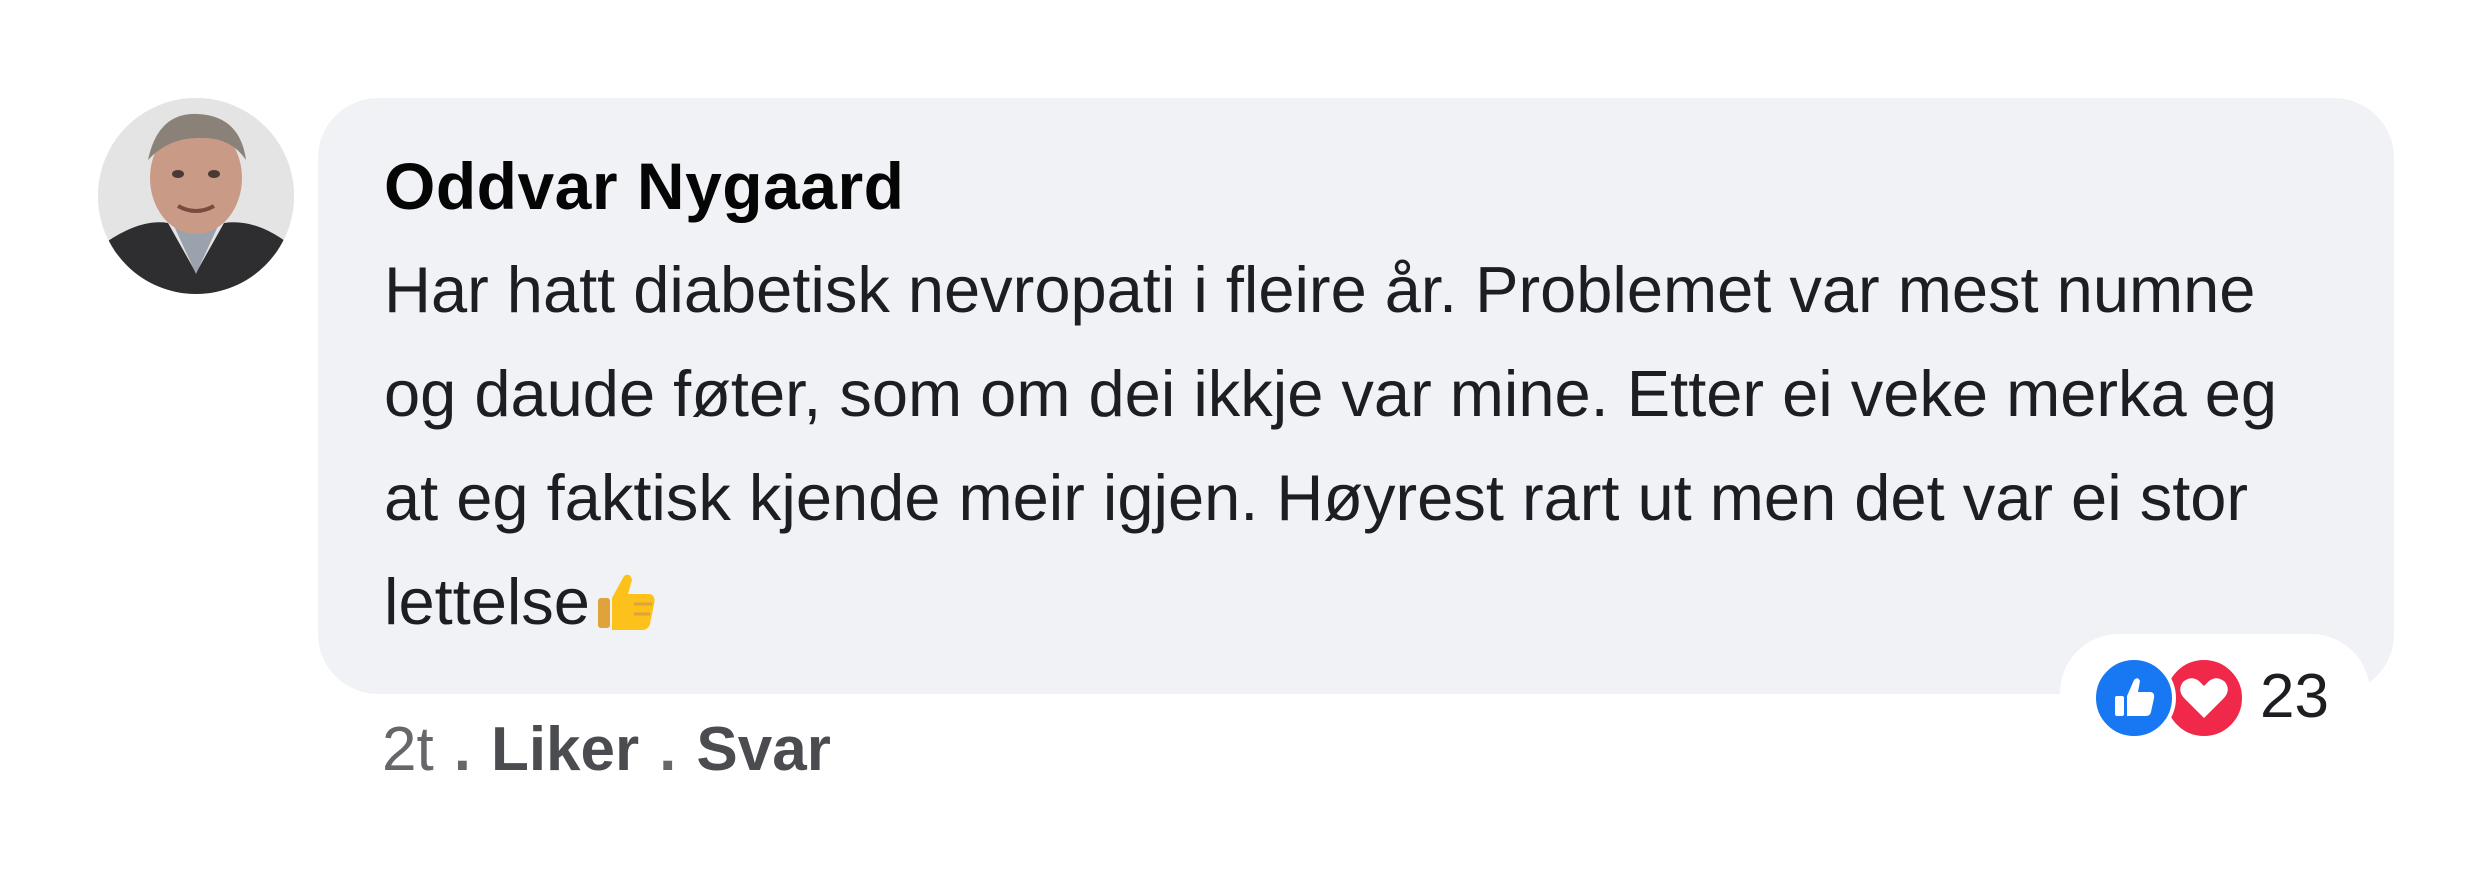  Describe the element at coordinates (408, 749) in the screenshot. I see `timestamp: 2t` at that location.